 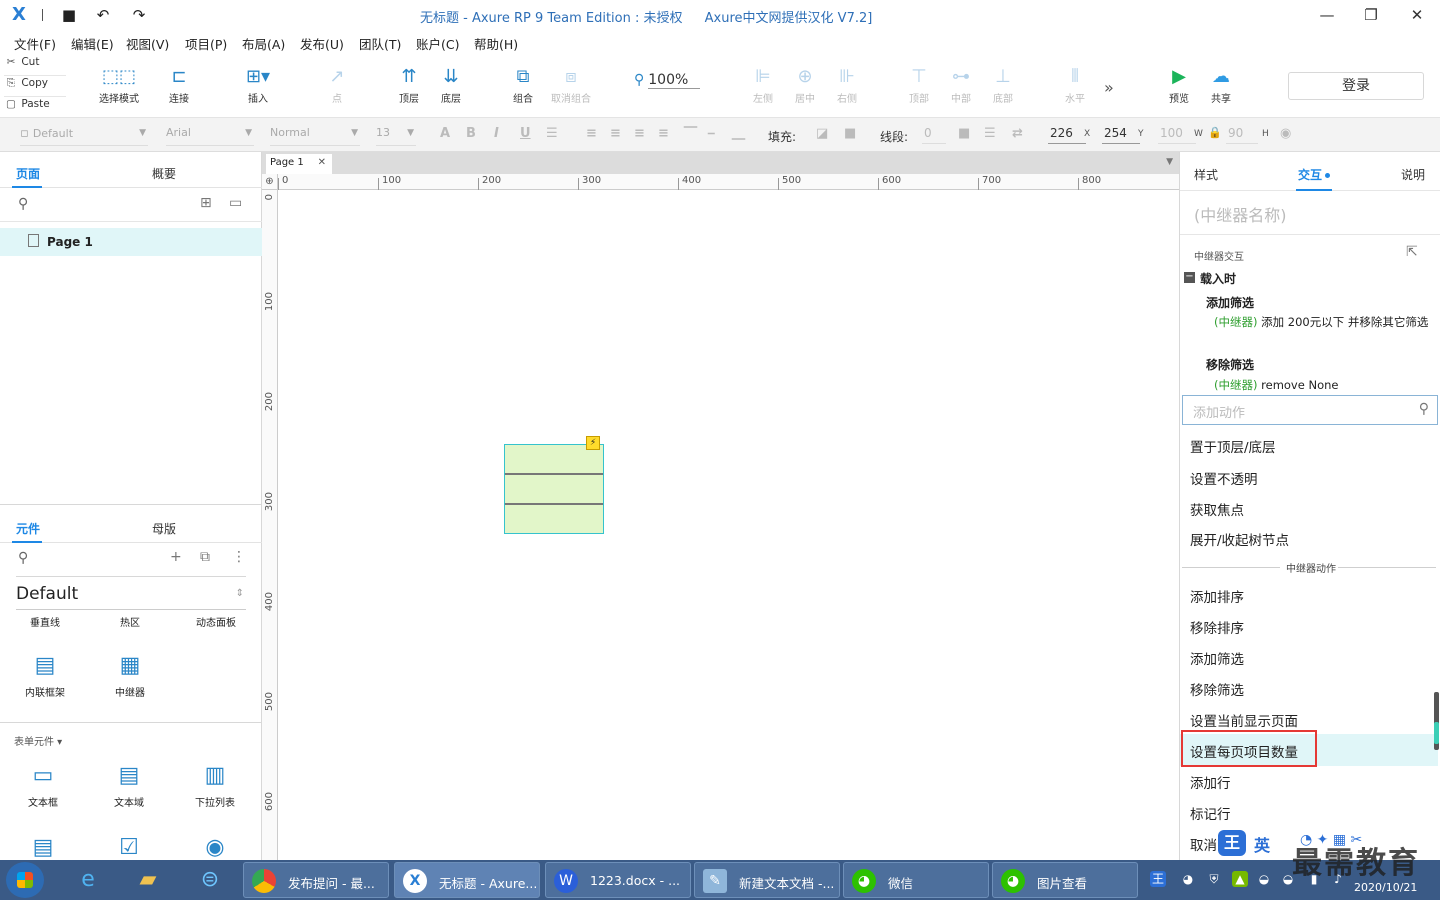 What do you see at coordinates (210, 880) in the screenshot?
I see `browser-icon: ⊜` at bounding box center [210, 880].